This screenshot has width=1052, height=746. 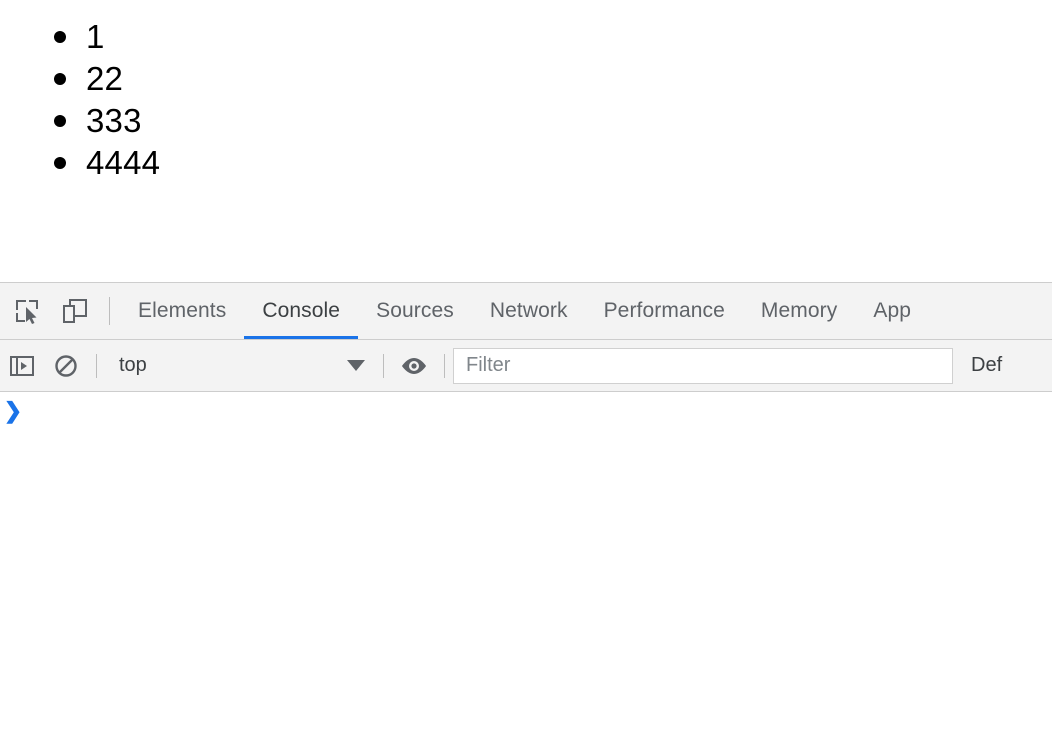 I want to click on tab-elements: Elements, so click(x=182, y=311).